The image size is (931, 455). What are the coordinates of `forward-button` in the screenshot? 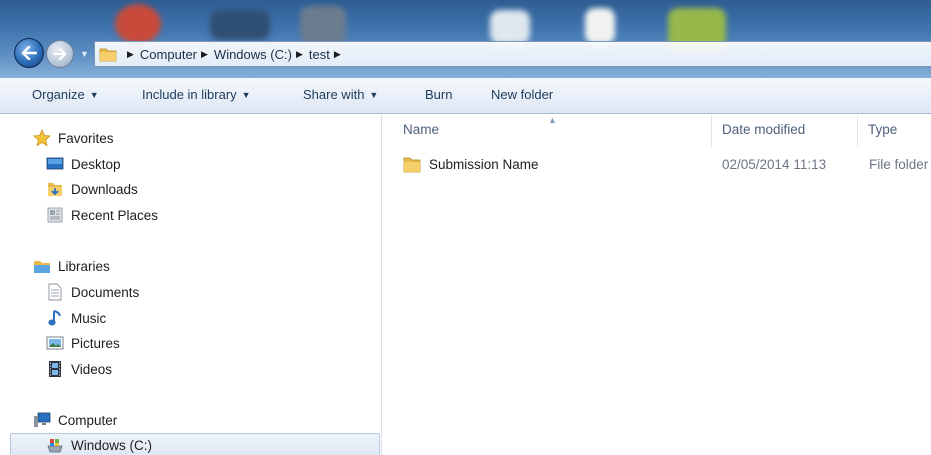 It's located at (60, 54).